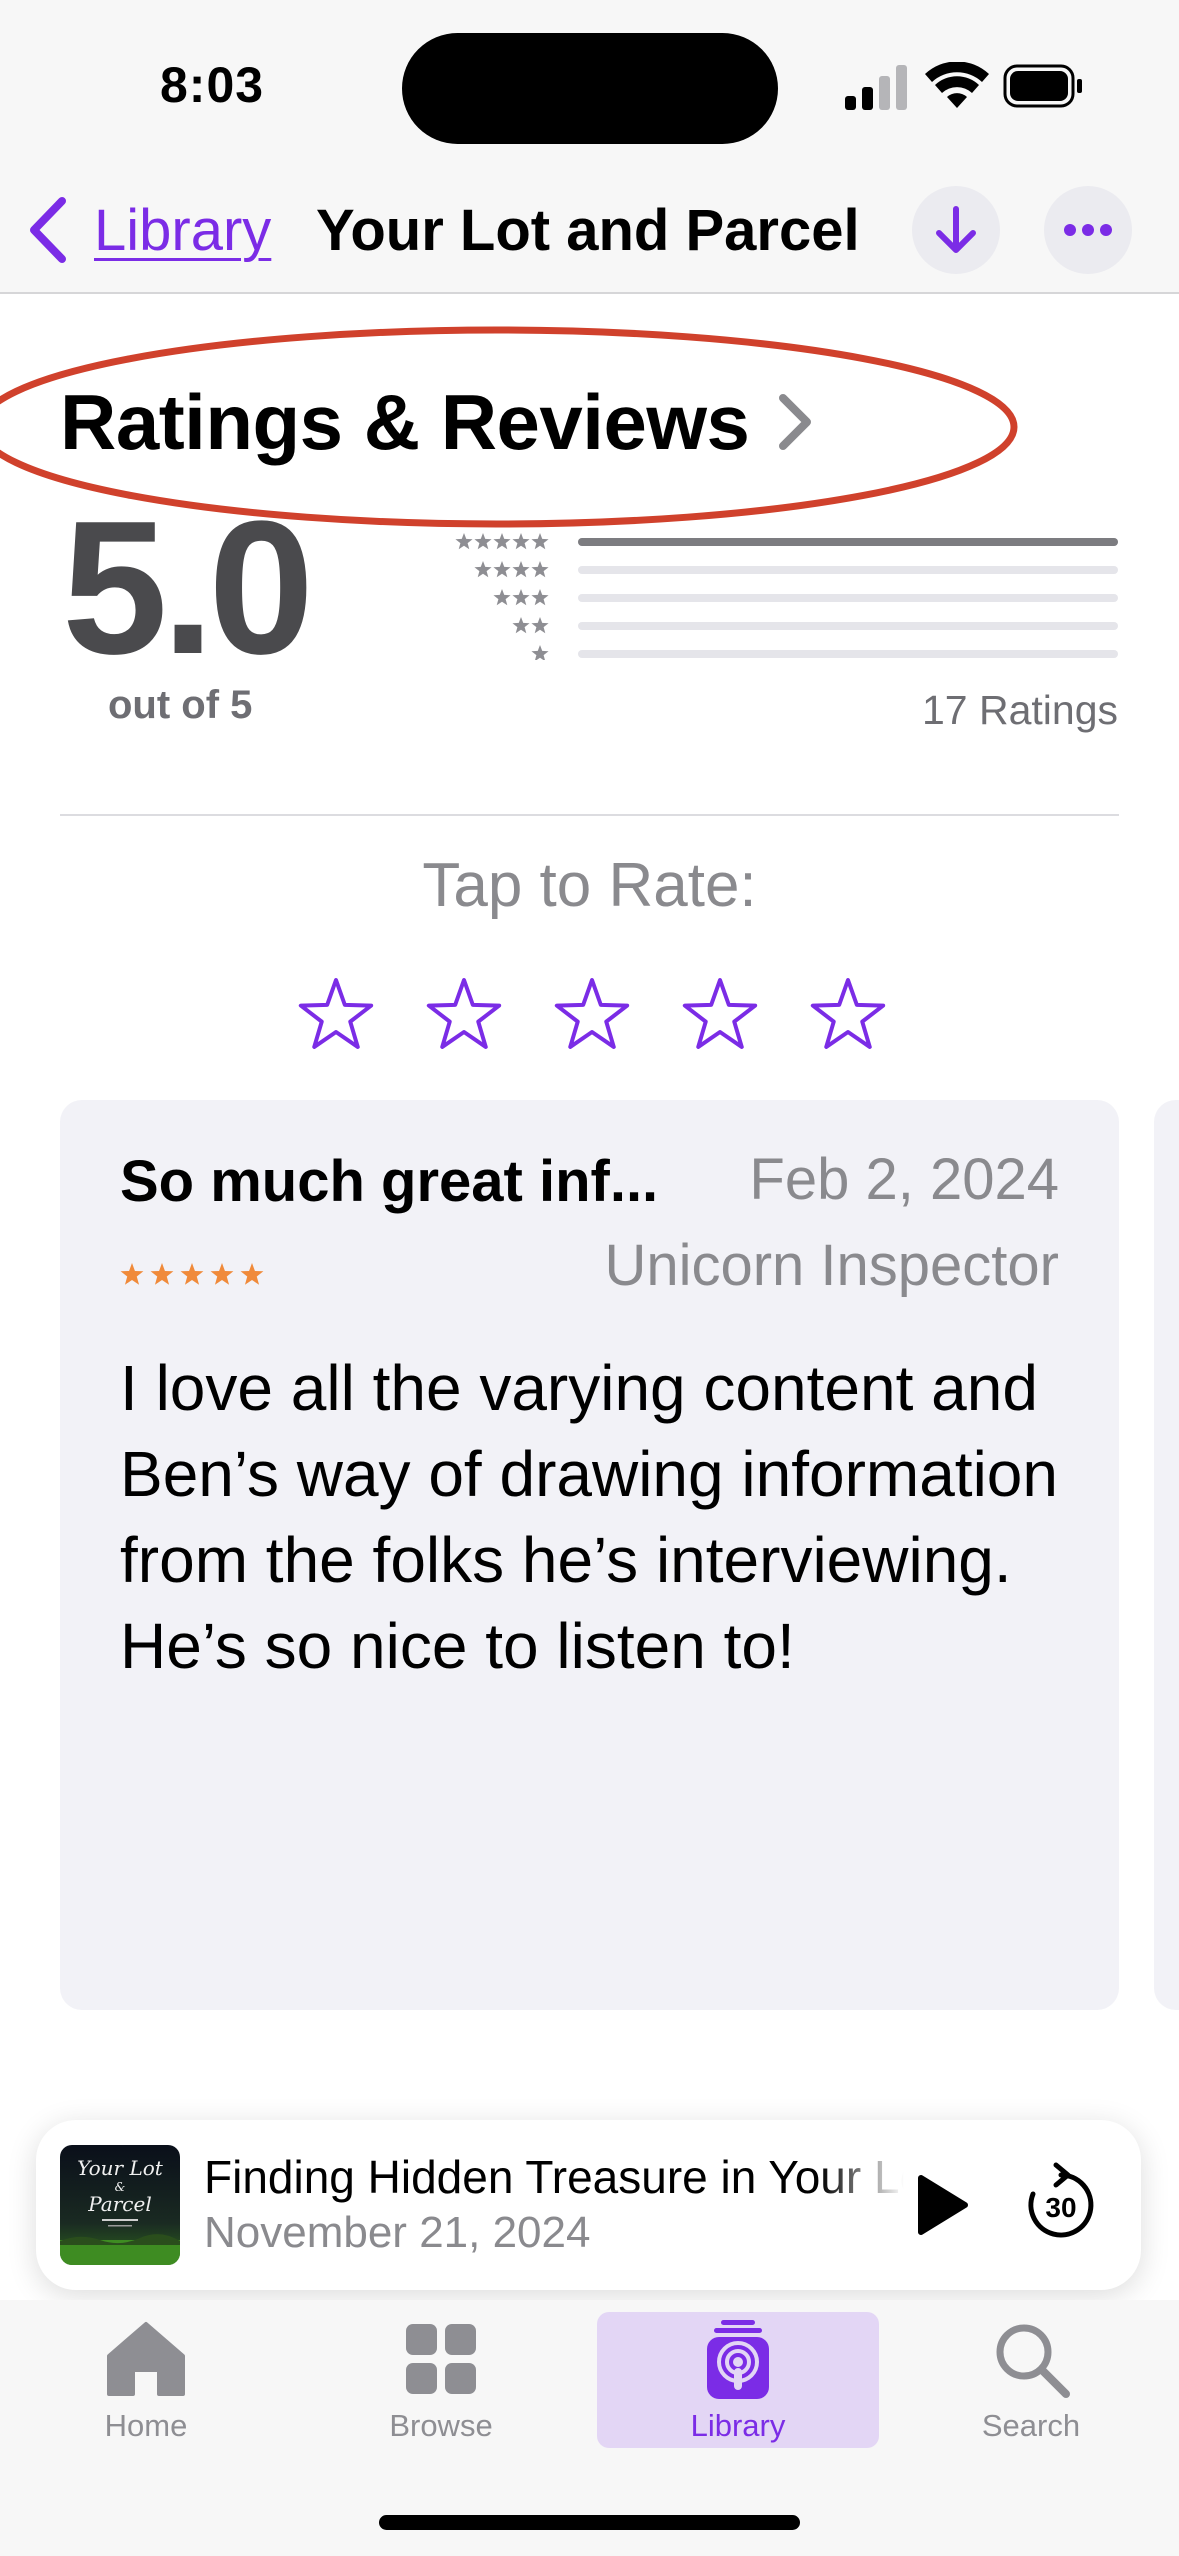 The height and width of the screenshot is (2556, 1179). I want to click on now-playing-title: Finding Hidden Treasure in Your Lot, so click(554, 2177).